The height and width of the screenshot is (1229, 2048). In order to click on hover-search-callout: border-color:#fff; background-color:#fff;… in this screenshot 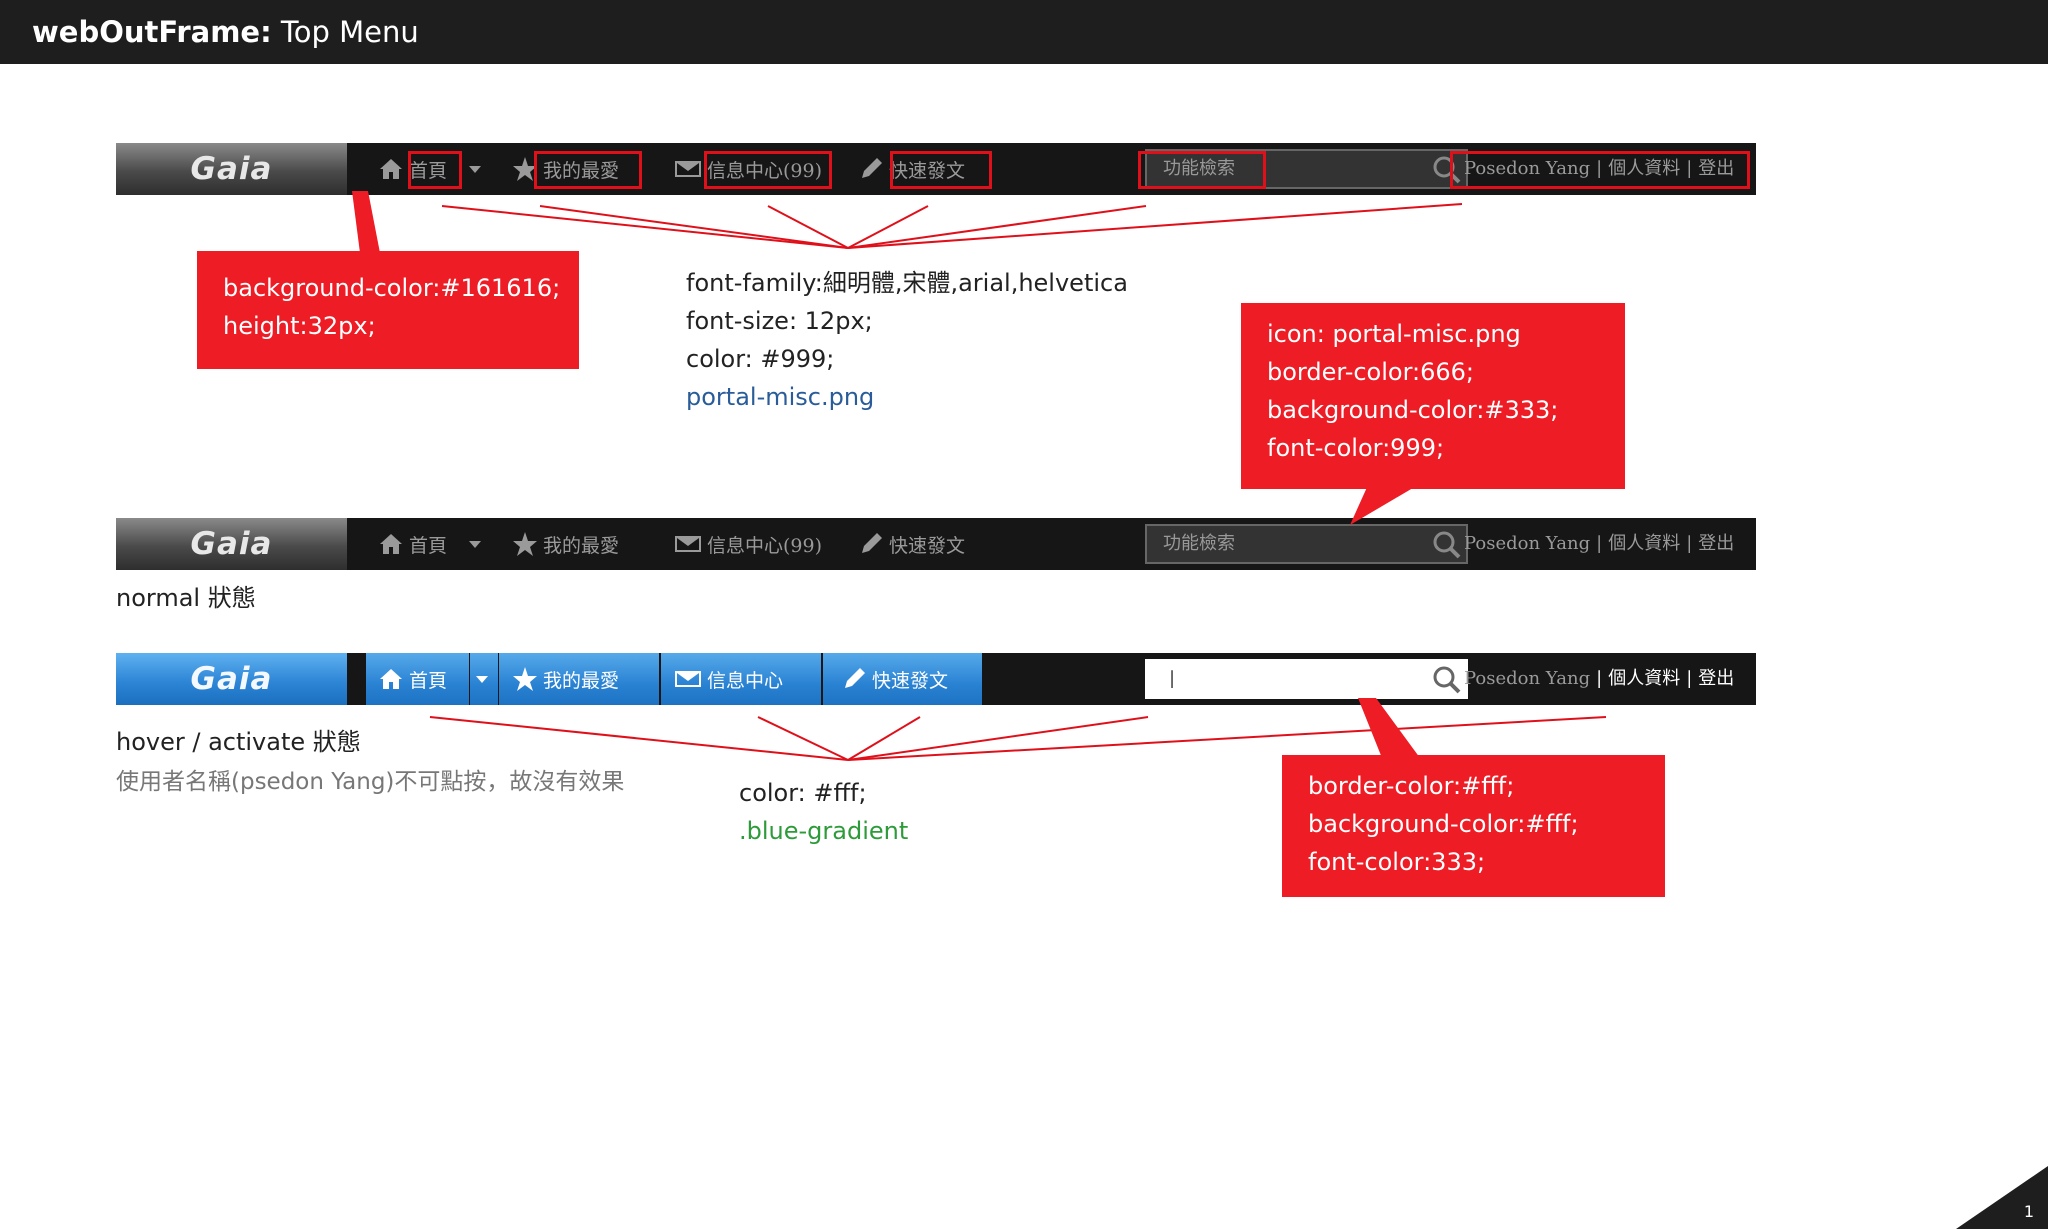, I will do `click(1473, 826)`.